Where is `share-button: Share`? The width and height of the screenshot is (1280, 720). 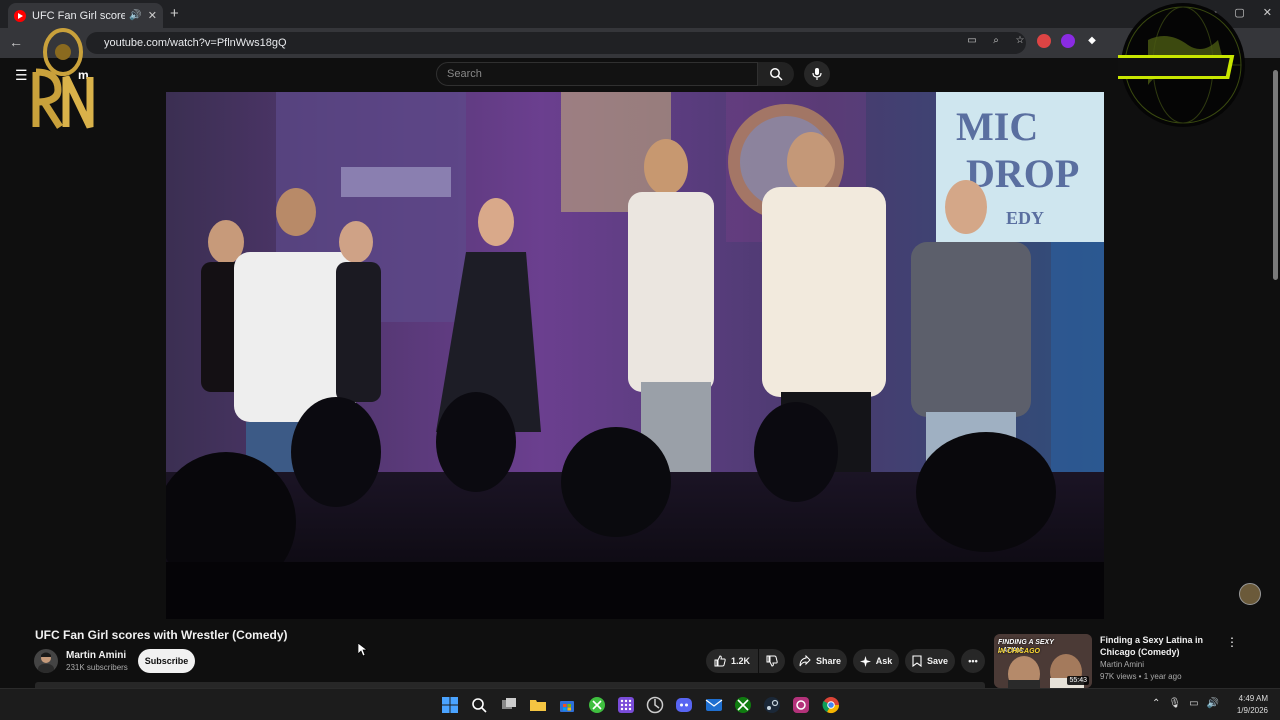
share-button: Share is located at coordinates (820, 661).